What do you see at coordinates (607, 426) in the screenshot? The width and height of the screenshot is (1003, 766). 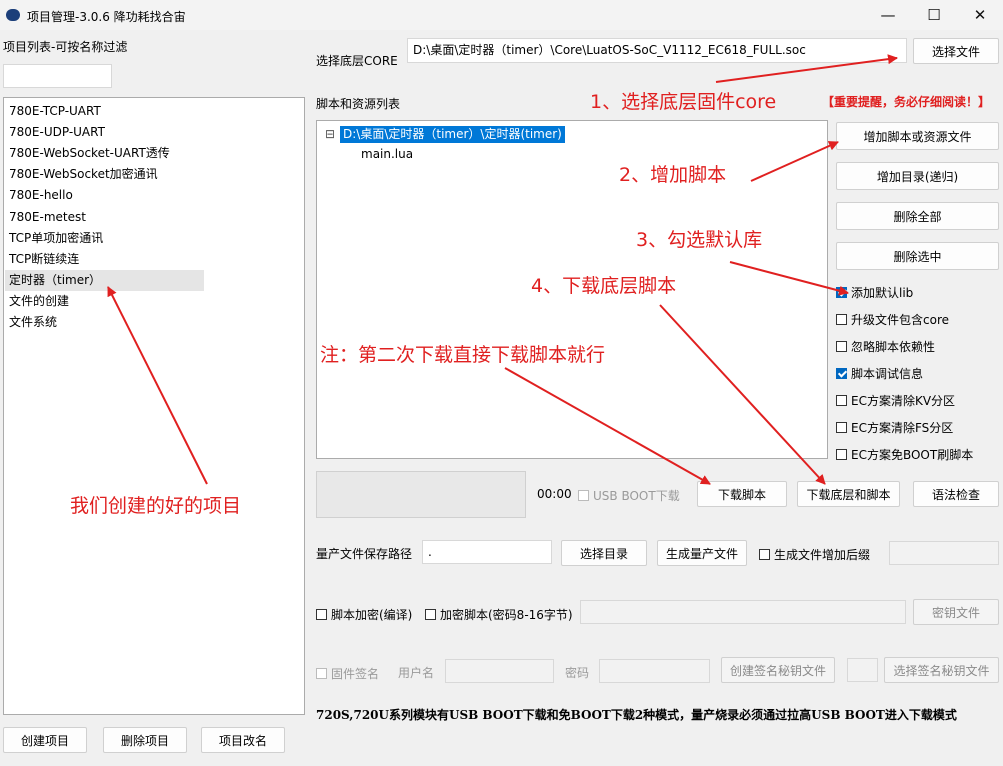 I see `arrow-note` at bounding box center [607, 426].